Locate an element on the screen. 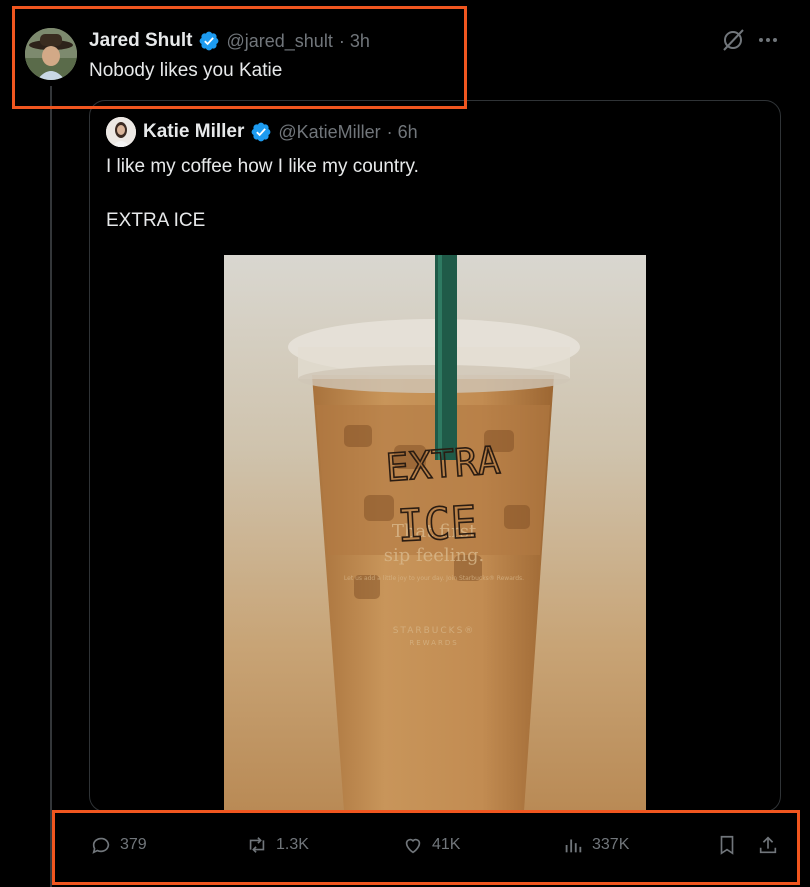 The height and width of the screenshot is (887, 810). cup-writing-line2: ICE is located at coordinates (437, 524).